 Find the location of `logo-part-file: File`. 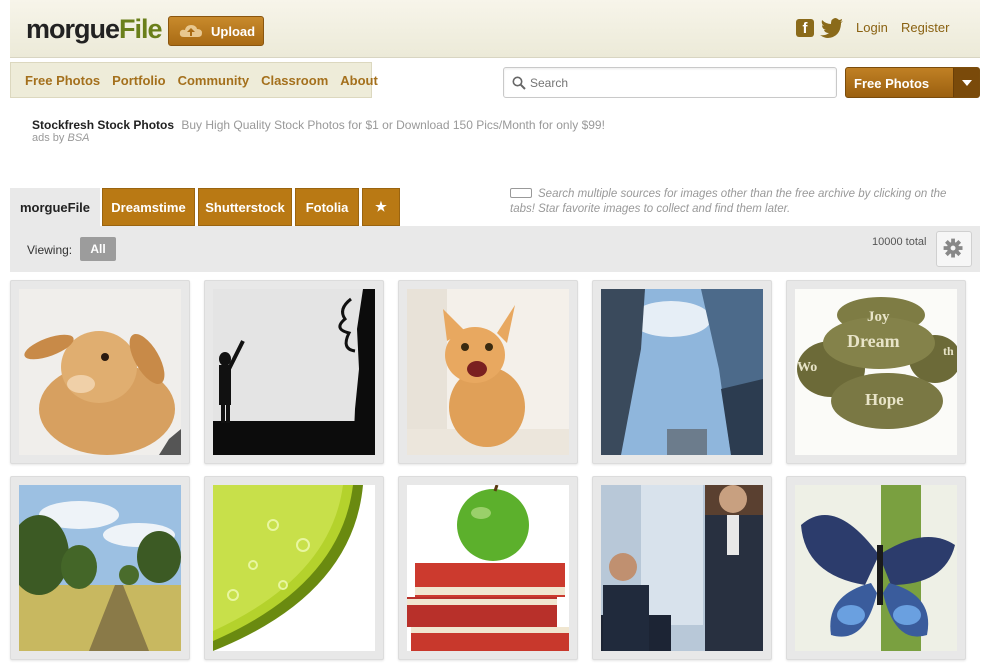

logo-part-file: File is located at coordinates (141, 29).